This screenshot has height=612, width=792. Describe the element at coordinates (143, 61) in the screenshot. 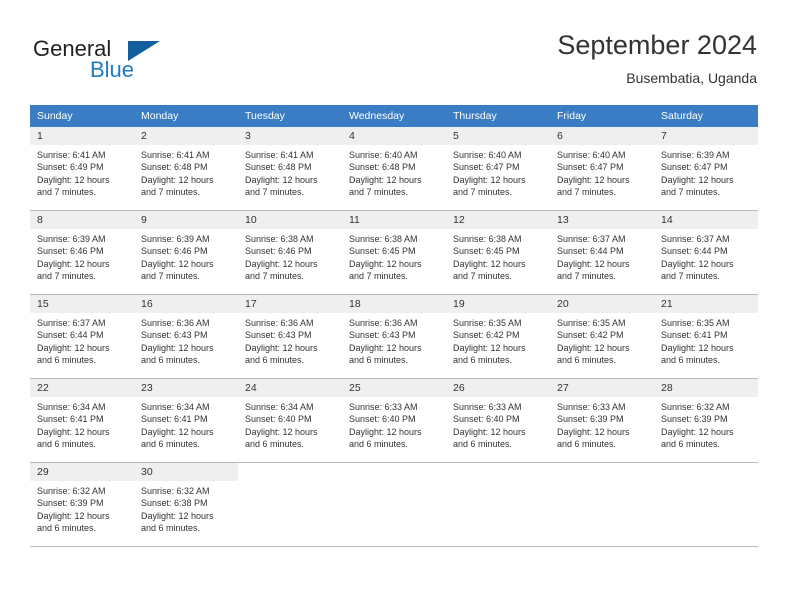

I see `brand-logo: General Blue` at that location.